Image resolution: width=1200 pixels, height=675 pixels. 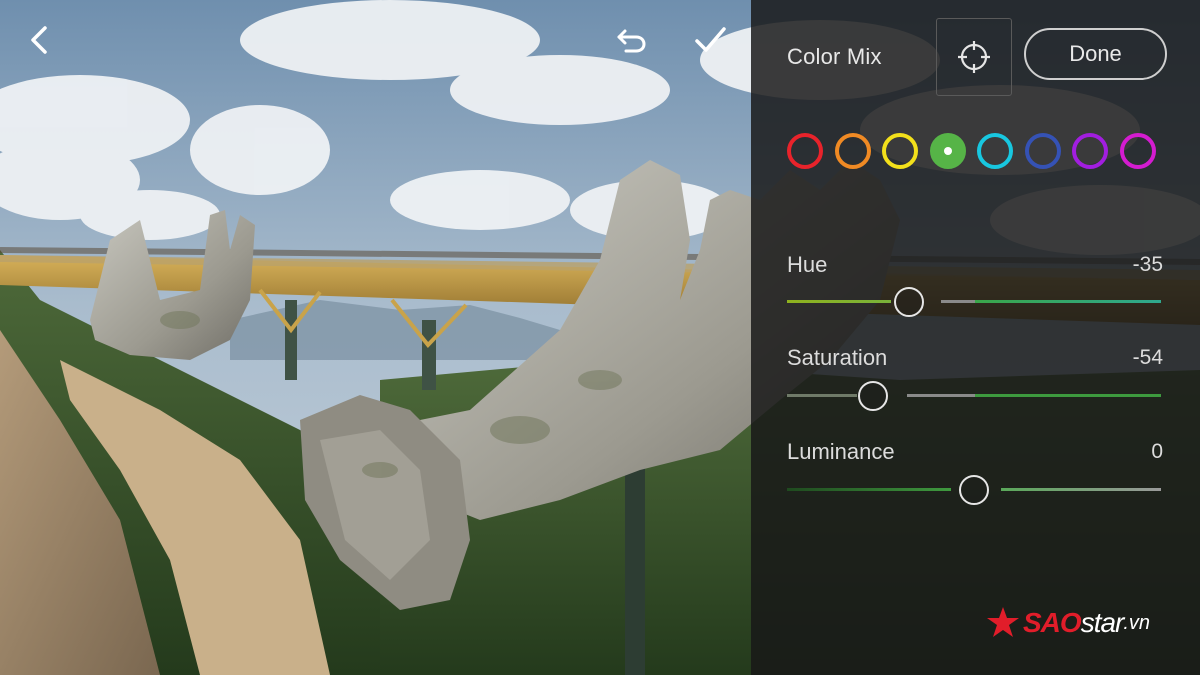 I want to click on undo-button, so click(x=631, y=40).